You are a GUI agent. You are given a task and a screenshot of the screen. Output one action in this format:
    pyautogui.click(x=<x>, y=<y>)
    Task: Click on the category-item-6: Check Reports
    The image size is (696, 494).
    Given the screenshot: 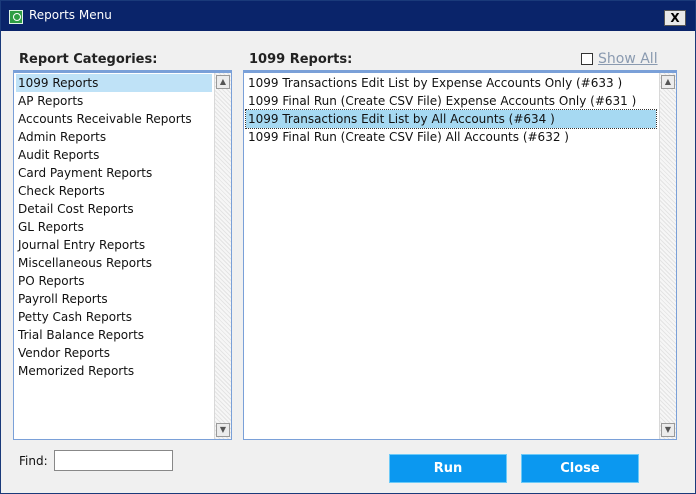 What is the action you would take?
    pyautogui.click(x=114, y=191)
    